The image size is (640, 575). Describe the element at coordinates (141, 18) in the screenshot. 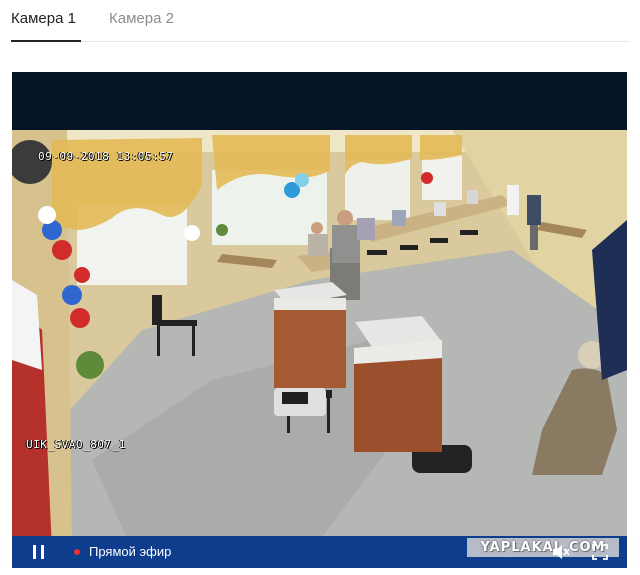

I see `tab-camera-2: Камера 2` at that location.